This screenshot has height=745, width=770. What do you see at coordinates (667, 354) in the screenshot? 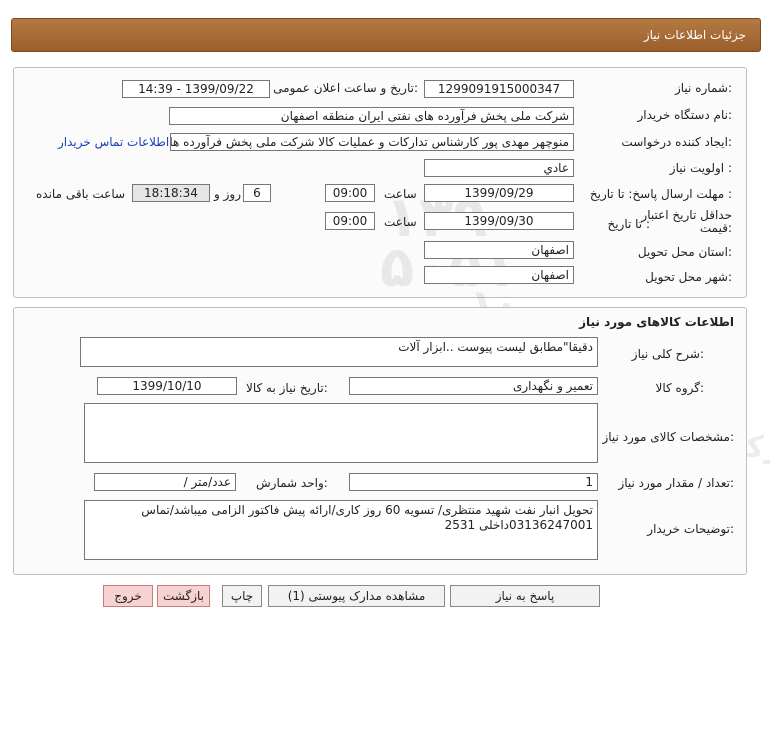
I see `need-desc-label: شرح کلی نیاز:` at bounding box center [667, 354].